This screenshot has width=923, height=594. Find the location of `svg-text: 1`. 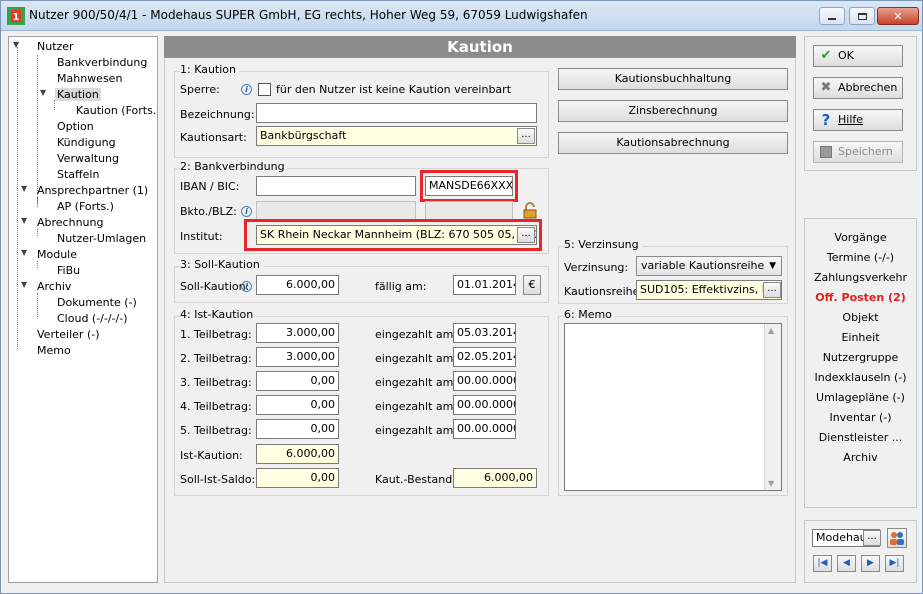

svg-text: 1 is located at coordinates (16, 17).